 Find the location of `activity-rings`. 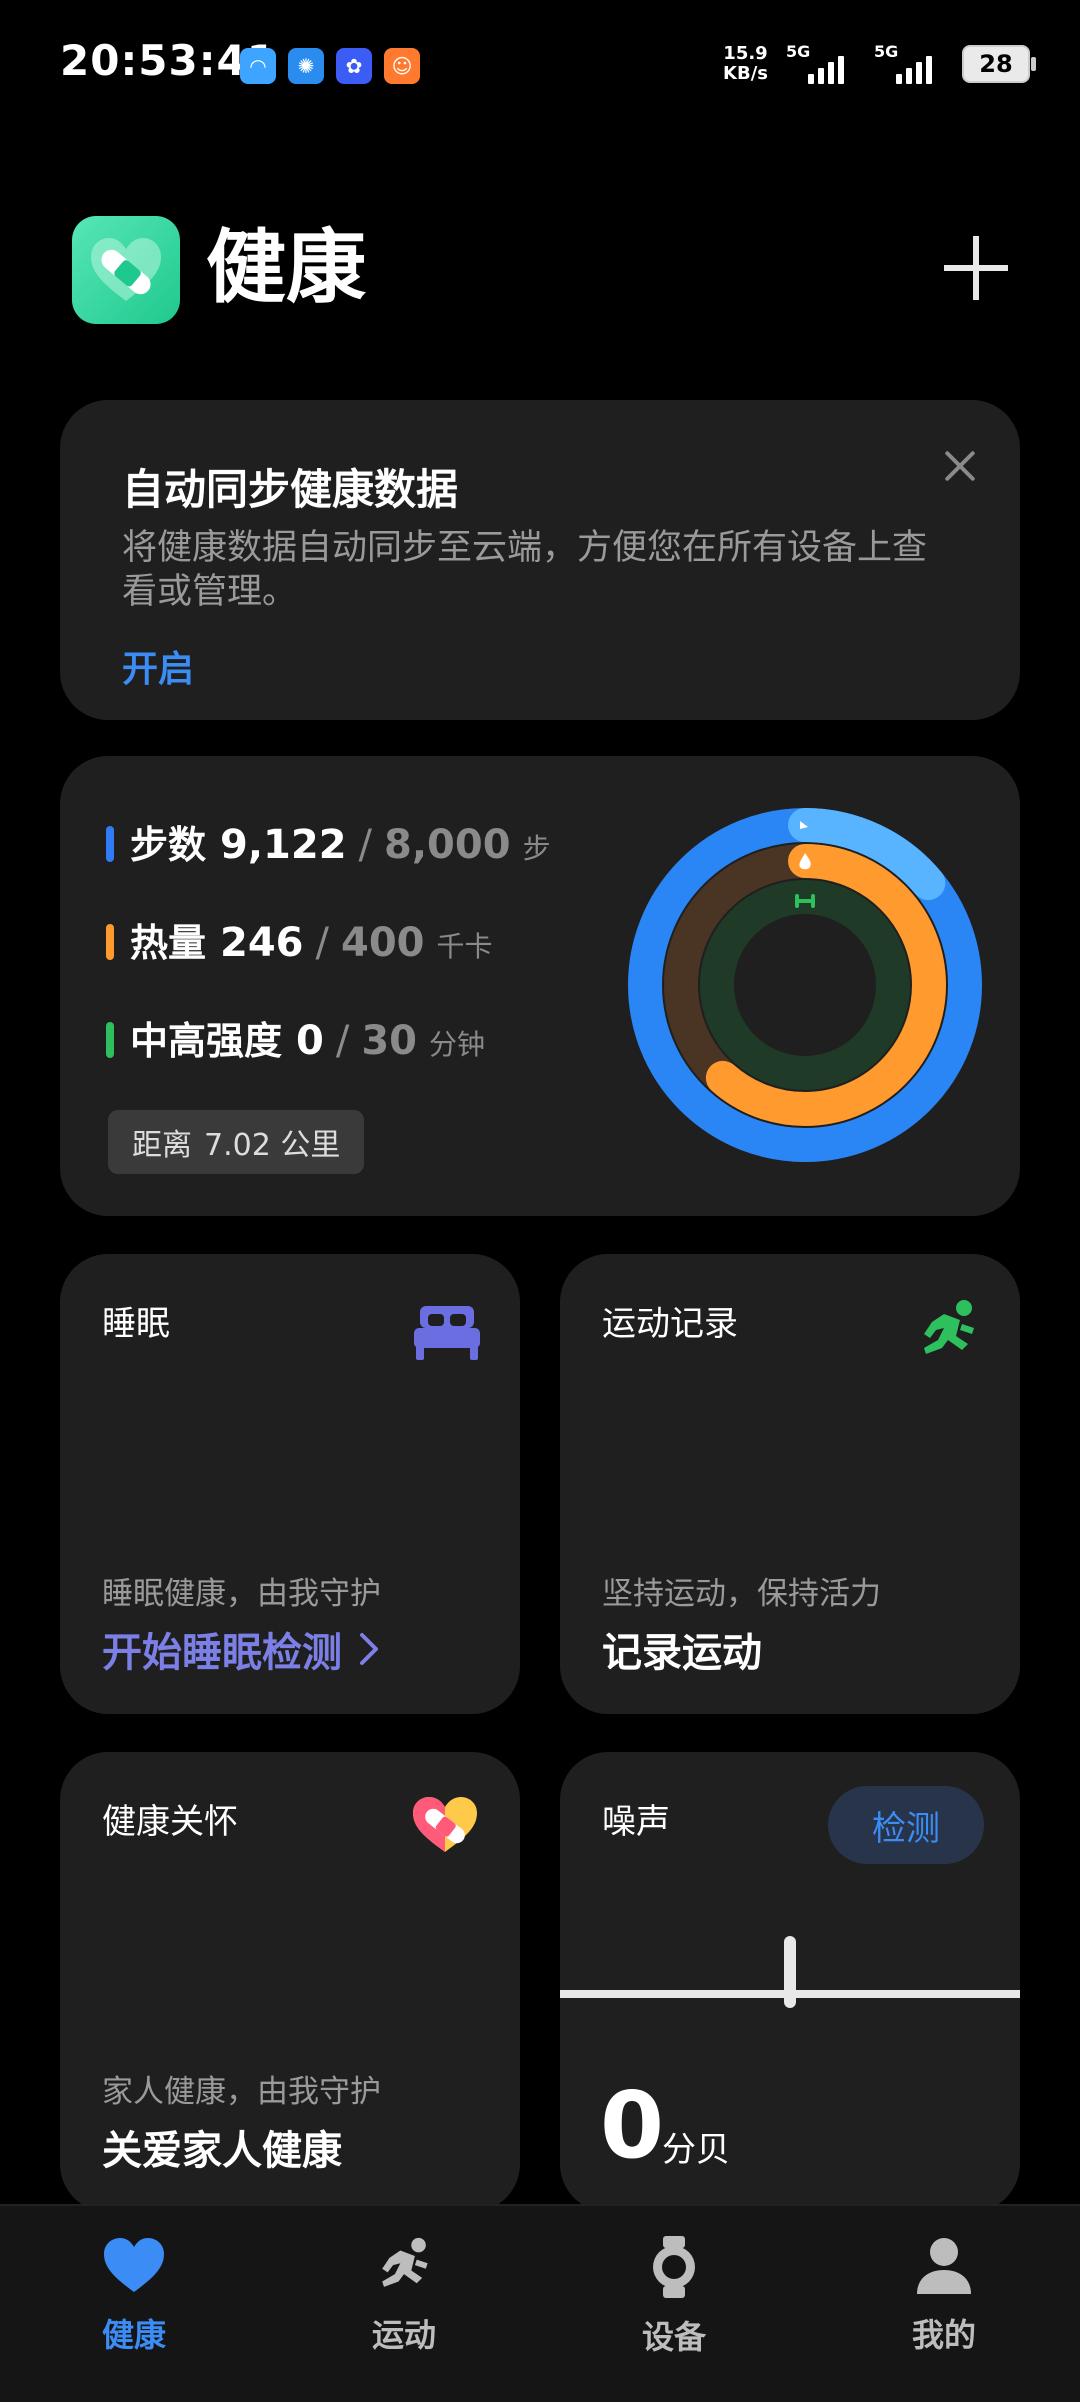

activity-rings is located at coordinates (805, 985).